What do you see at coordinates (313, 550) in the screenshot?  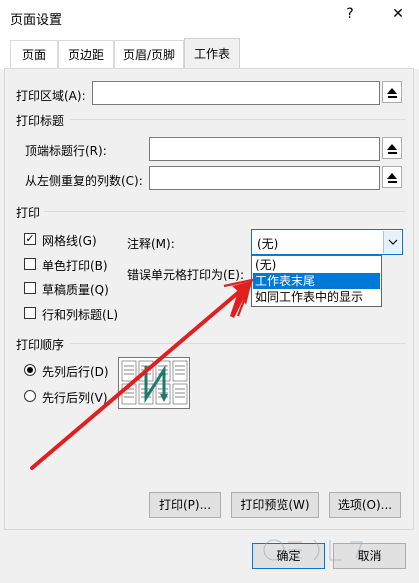 I see `watermark-logo-icon` at bounding box center [313, 550].